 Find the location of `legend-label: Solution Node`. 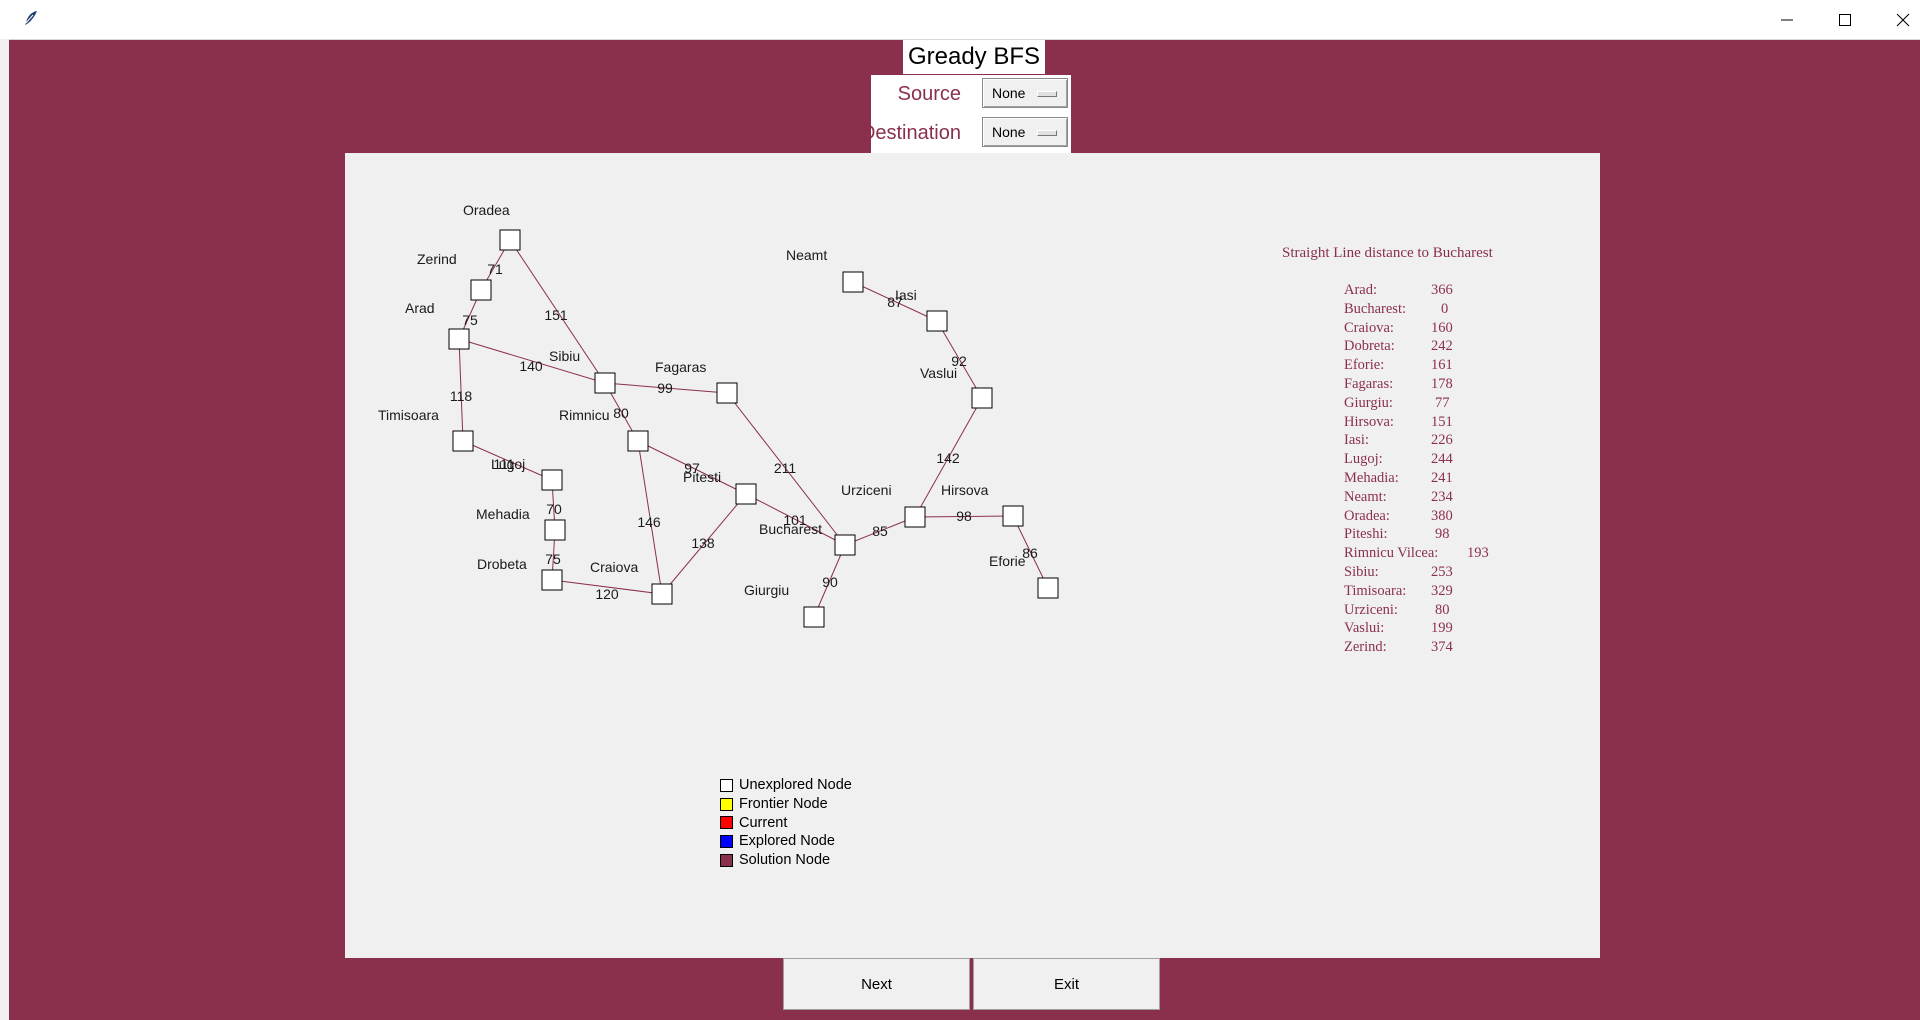

legend-label: Solution Node is located at coordinates (785, 860).